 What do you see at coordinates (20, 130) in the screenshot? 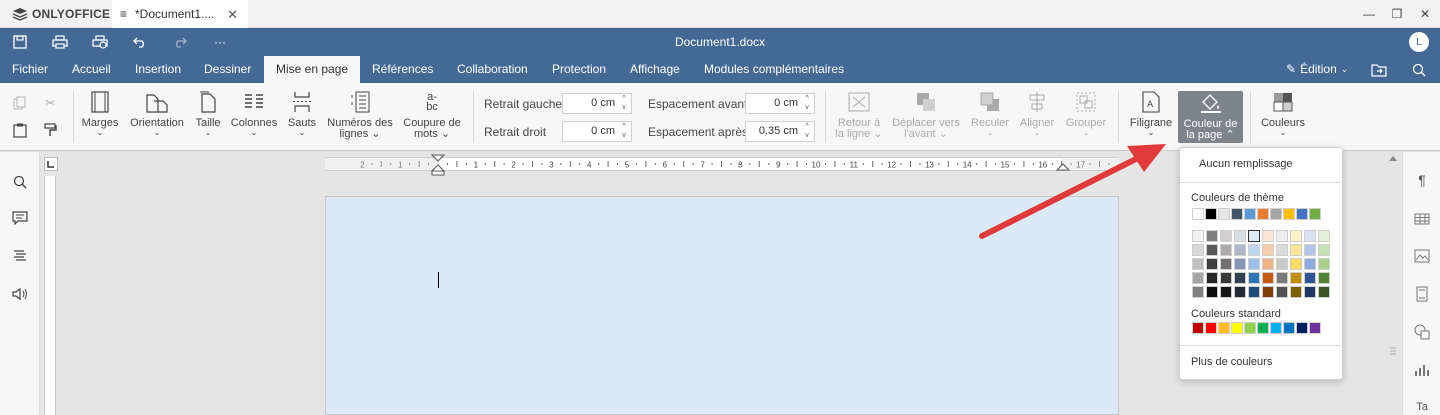
I see `paste-icon` at bounding box center [20, 130].